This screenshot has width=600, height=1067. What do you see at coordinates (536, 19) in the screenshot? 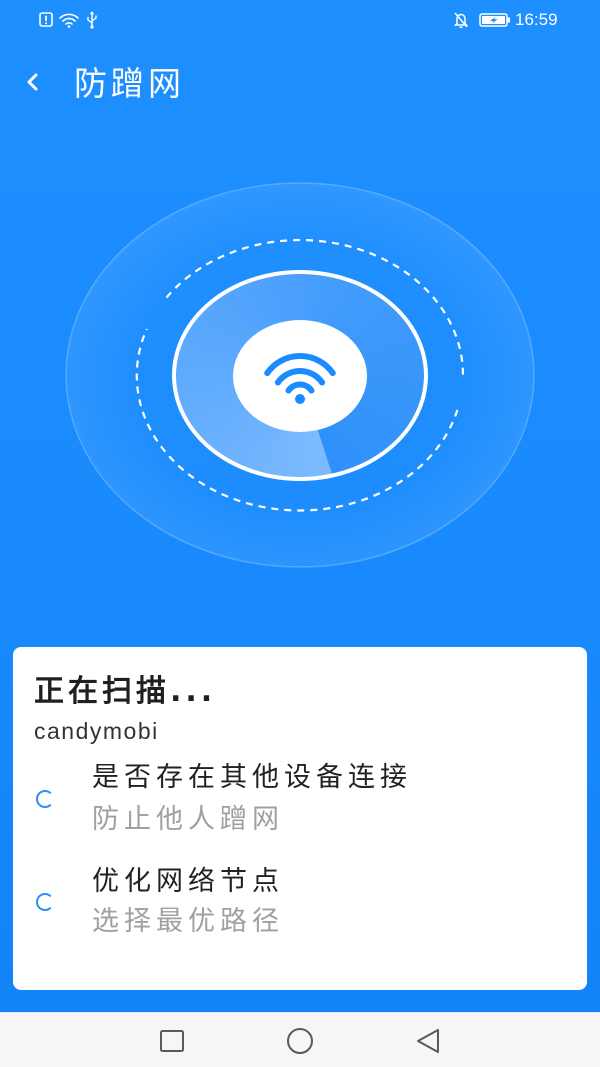
I see `status-time: 16:59` at bounding box center [536, 19].